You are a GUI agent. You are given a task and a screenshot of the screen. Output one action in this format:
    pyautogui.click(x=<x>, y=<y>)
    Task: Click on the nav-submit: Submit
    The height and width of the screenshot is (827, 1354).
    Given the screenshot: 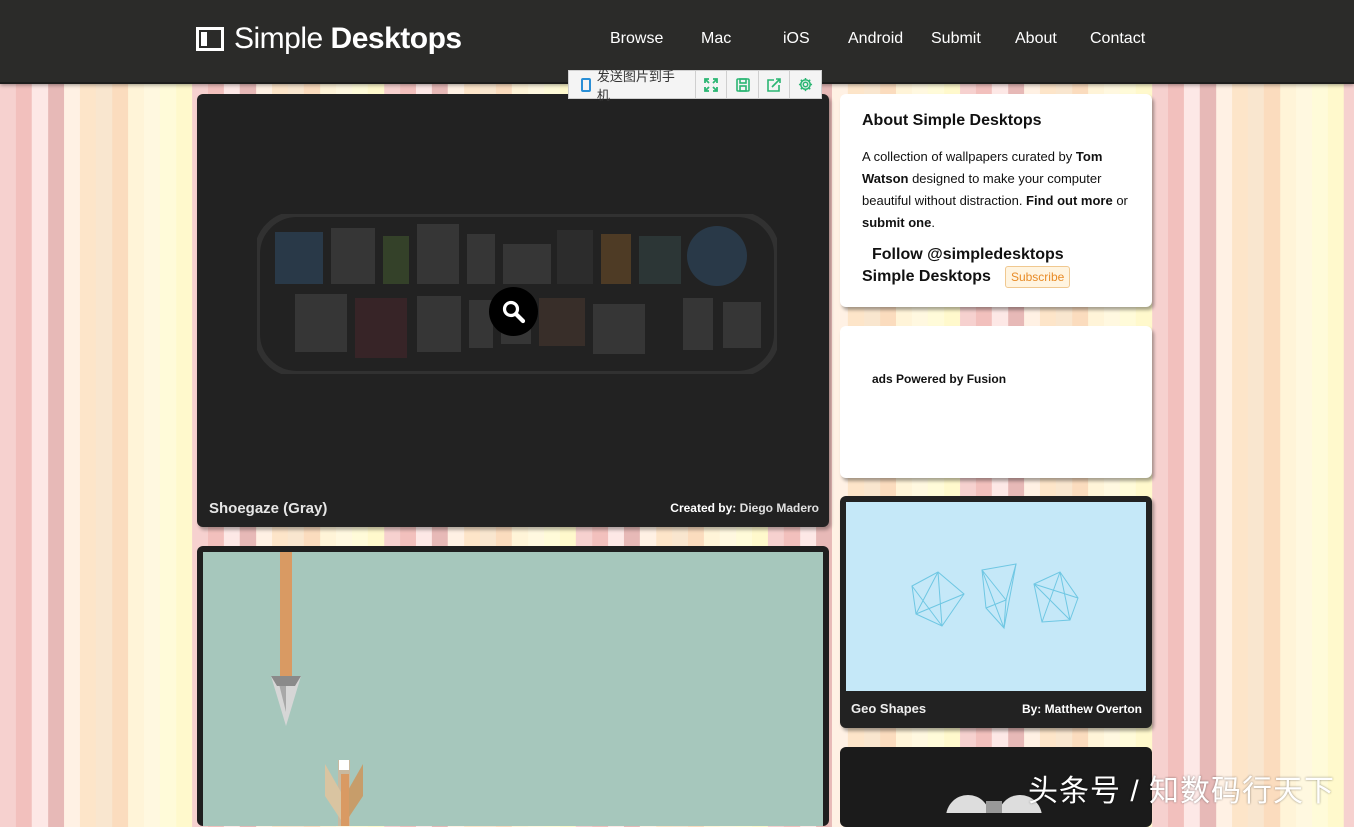 What is the action you would take?
    pyautogui.click(x=956, y=39)
    